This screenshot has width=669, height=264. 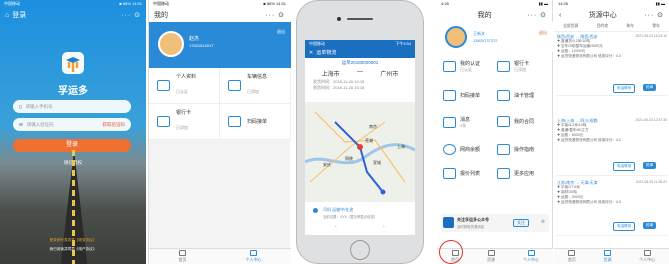 What do you see at coordinates (503, 149) in the screenshot?
I see `guide-icon` at bounding box center [503, 149].